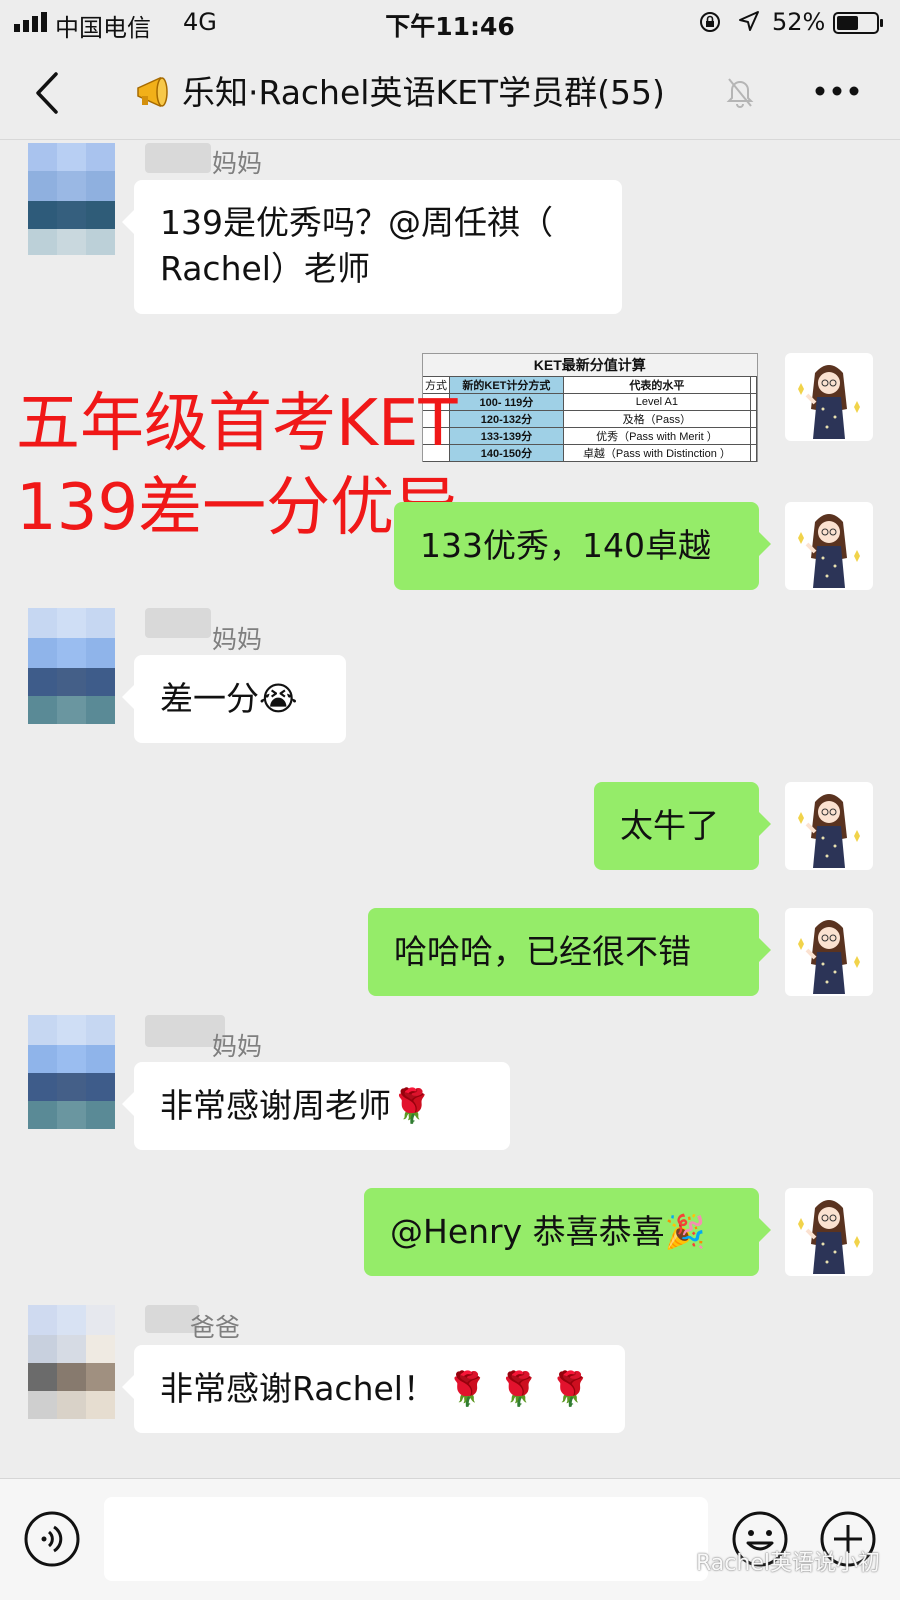 The width and height of the screenshot is (900, 1600). What do you see at coordinates (710, 22) in the screenshot?
I see `orientation-lock-icon` at bounding box center [710, 22].